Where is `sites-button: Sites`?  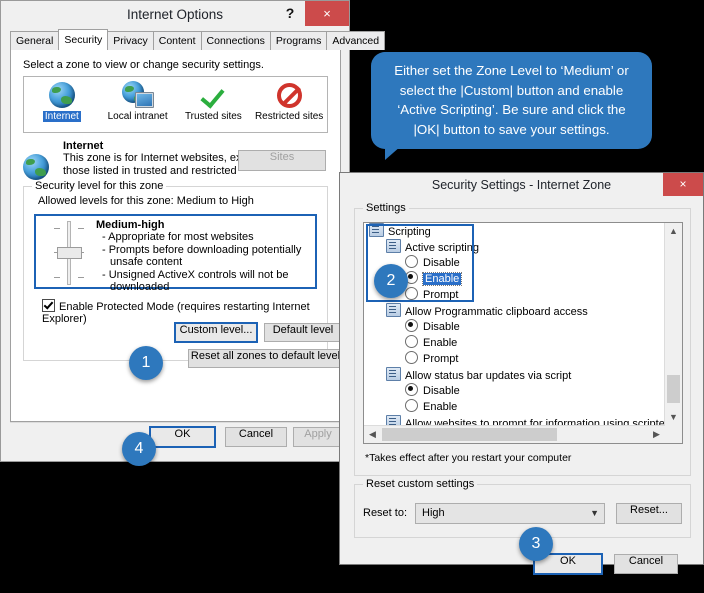 sites-button: Sites is located at coordinates (282, 160).